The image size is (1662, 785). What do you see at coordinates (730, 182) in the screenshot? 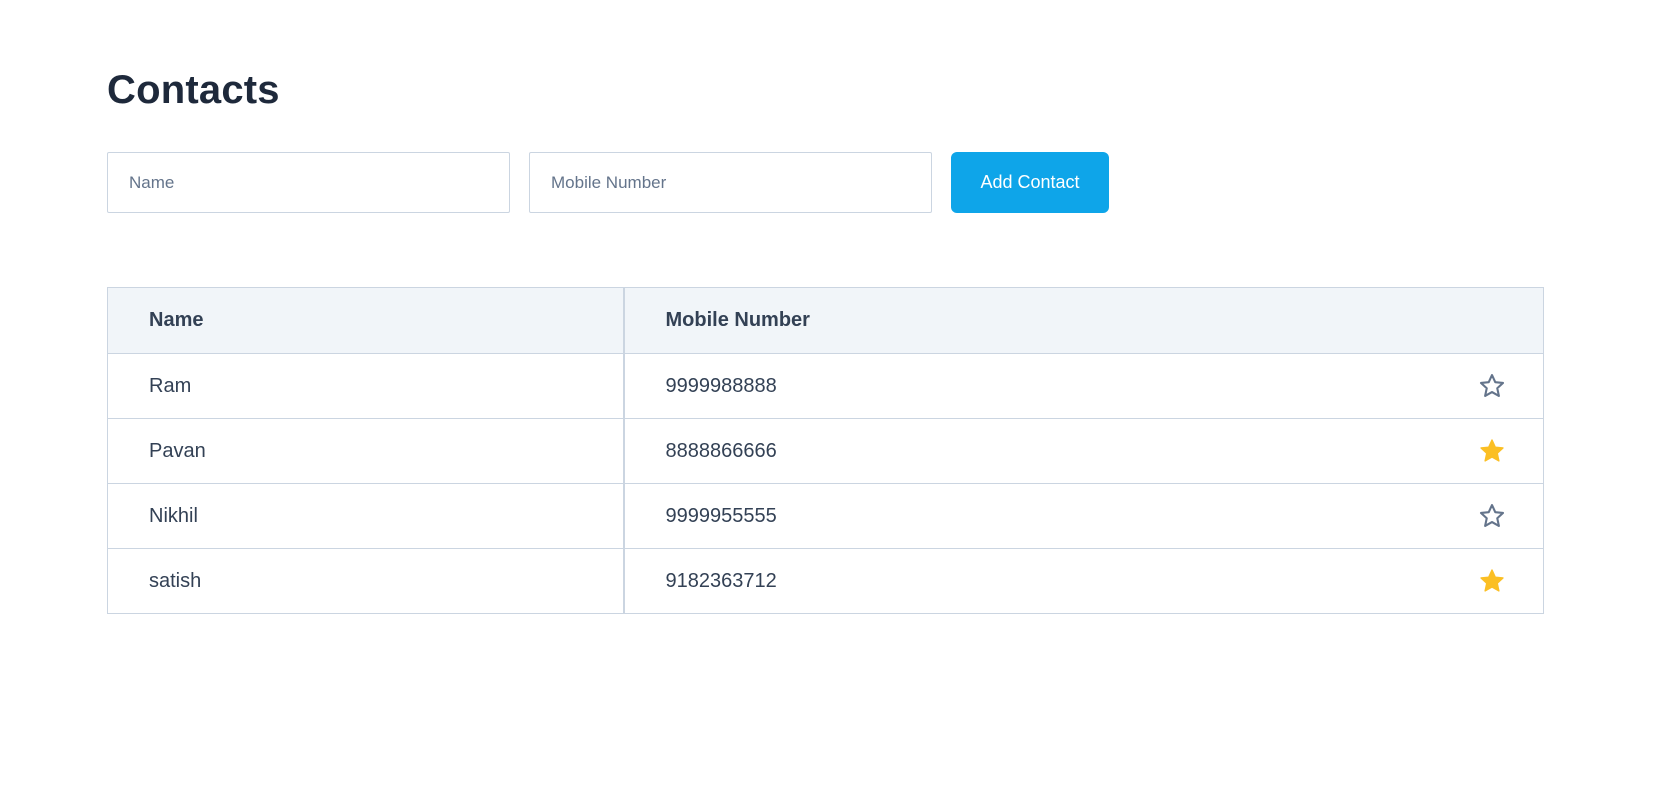
I see `mobile-number-input` at bounding box center [730, 182].